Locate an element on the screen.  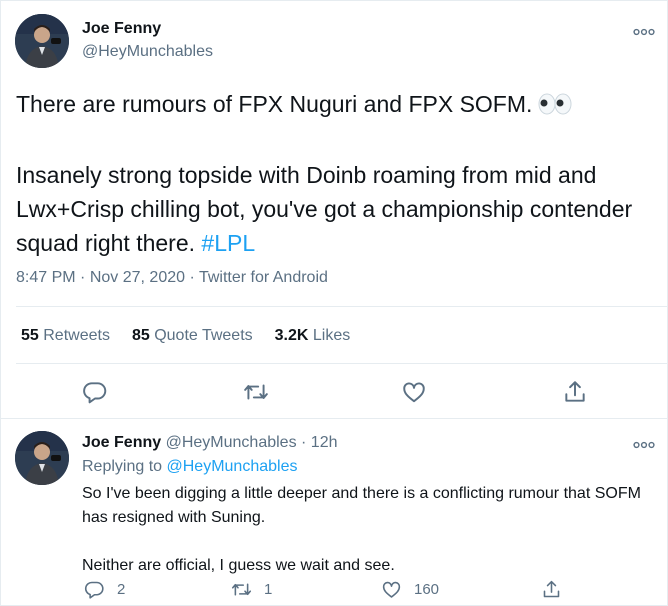
reply-avatar is located at coordinates (42, 458).